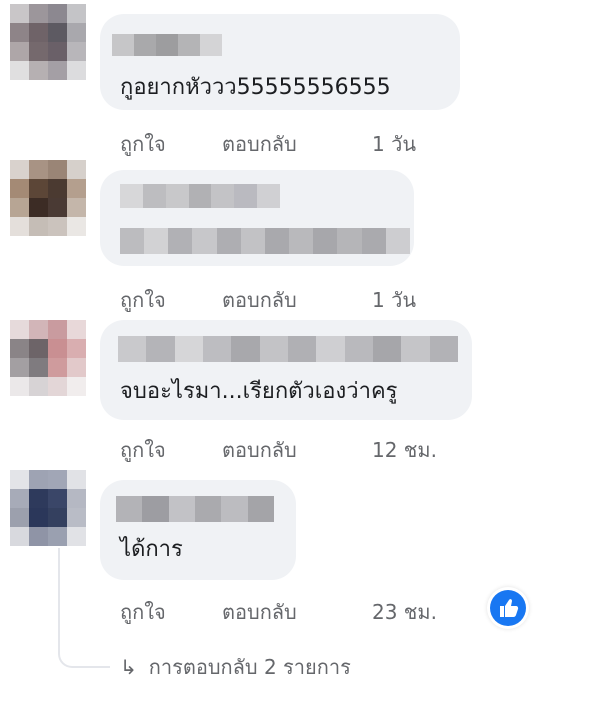 This screenshot has width=600, height=710. Describe the element at coordinates (404, 612) in the screenshot. I see `timestamp: 23 ชม.` at that location.